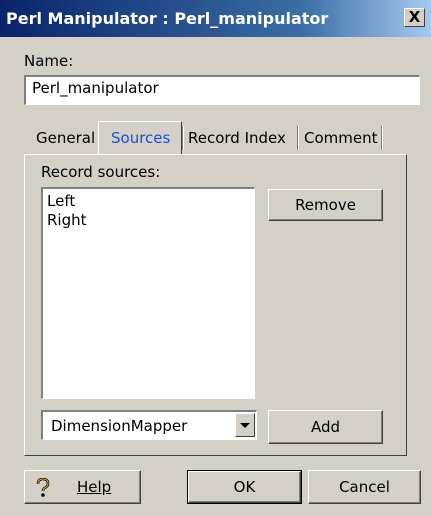 The width and height of the screenshot is (431, 516). Describe the element at coordinates (49, 61) in the screenshot. I see `name-label: Name:` at that location.